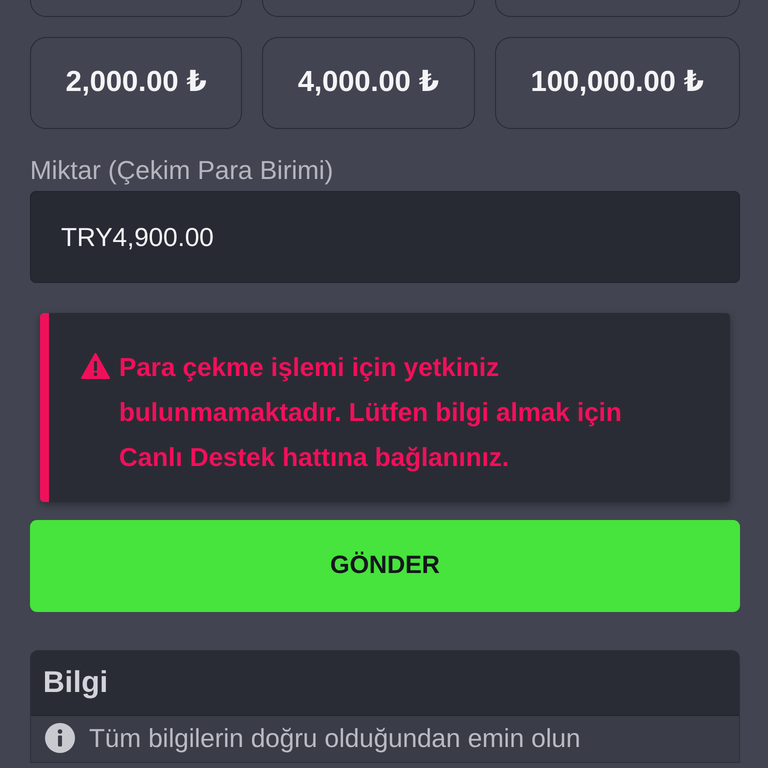 This screenshot has width=768, height=768. I want to click on amount-input: TRY4,900.00, so click(385, 237).